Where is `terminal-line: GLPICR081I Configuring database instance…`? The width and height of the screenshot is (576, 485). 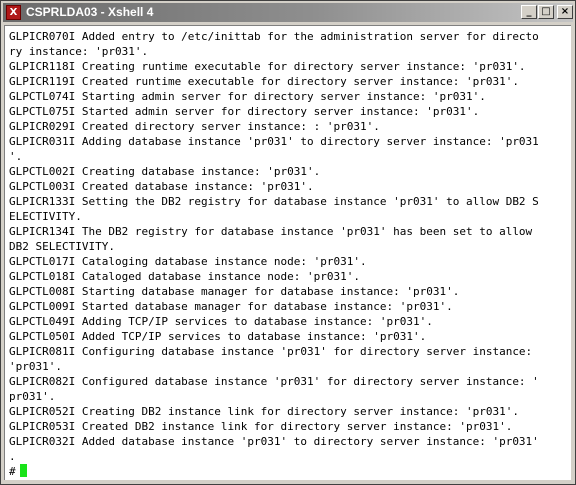
terminal-line: GLPICR081I Configuring database instance… is located at coordinates (271, 351).